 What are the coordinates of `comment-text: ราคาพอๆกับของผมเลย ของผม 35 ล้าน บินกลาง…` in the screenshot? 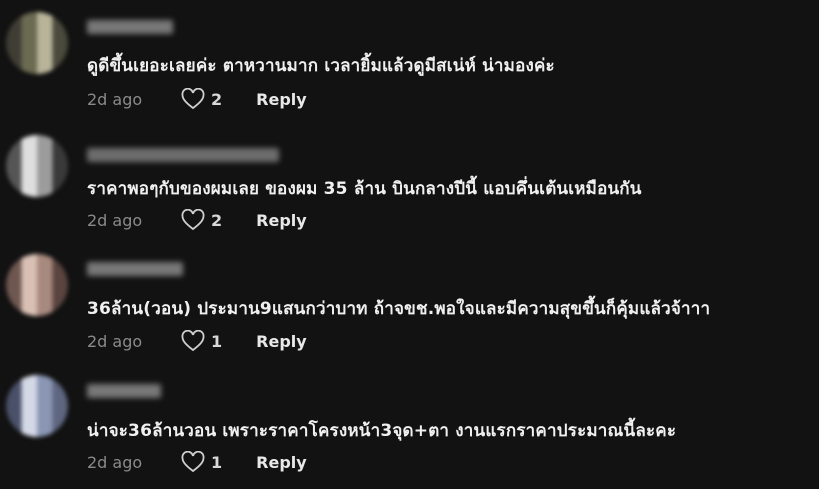 It's located at (364, 189).